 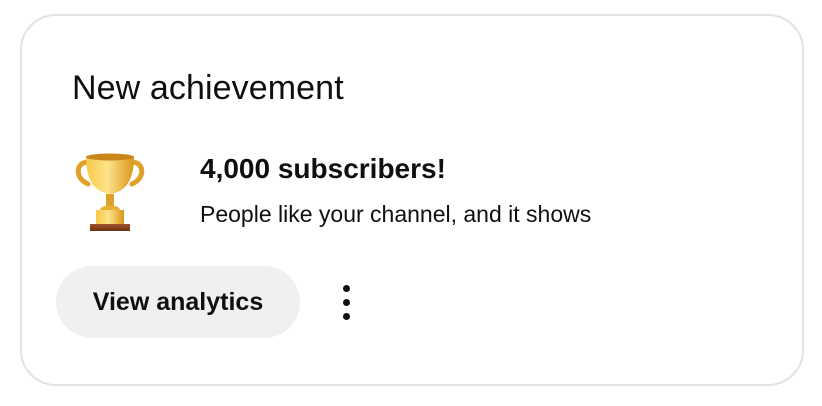 What do you see at coordinates (208, 88) in the screenshot?
I see `card-title: New achievement` at bounding box center [208, 88].